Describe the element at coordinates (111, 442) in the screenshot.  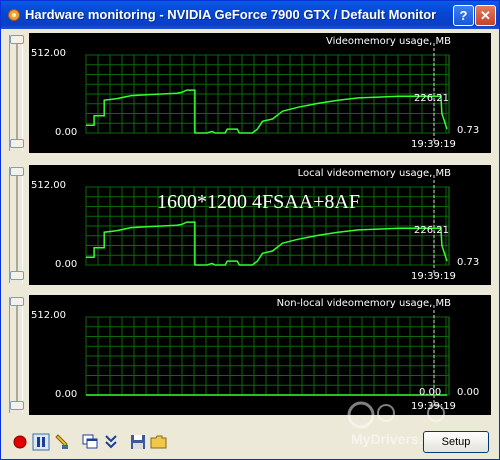
I see `collapse-icon` at that location.